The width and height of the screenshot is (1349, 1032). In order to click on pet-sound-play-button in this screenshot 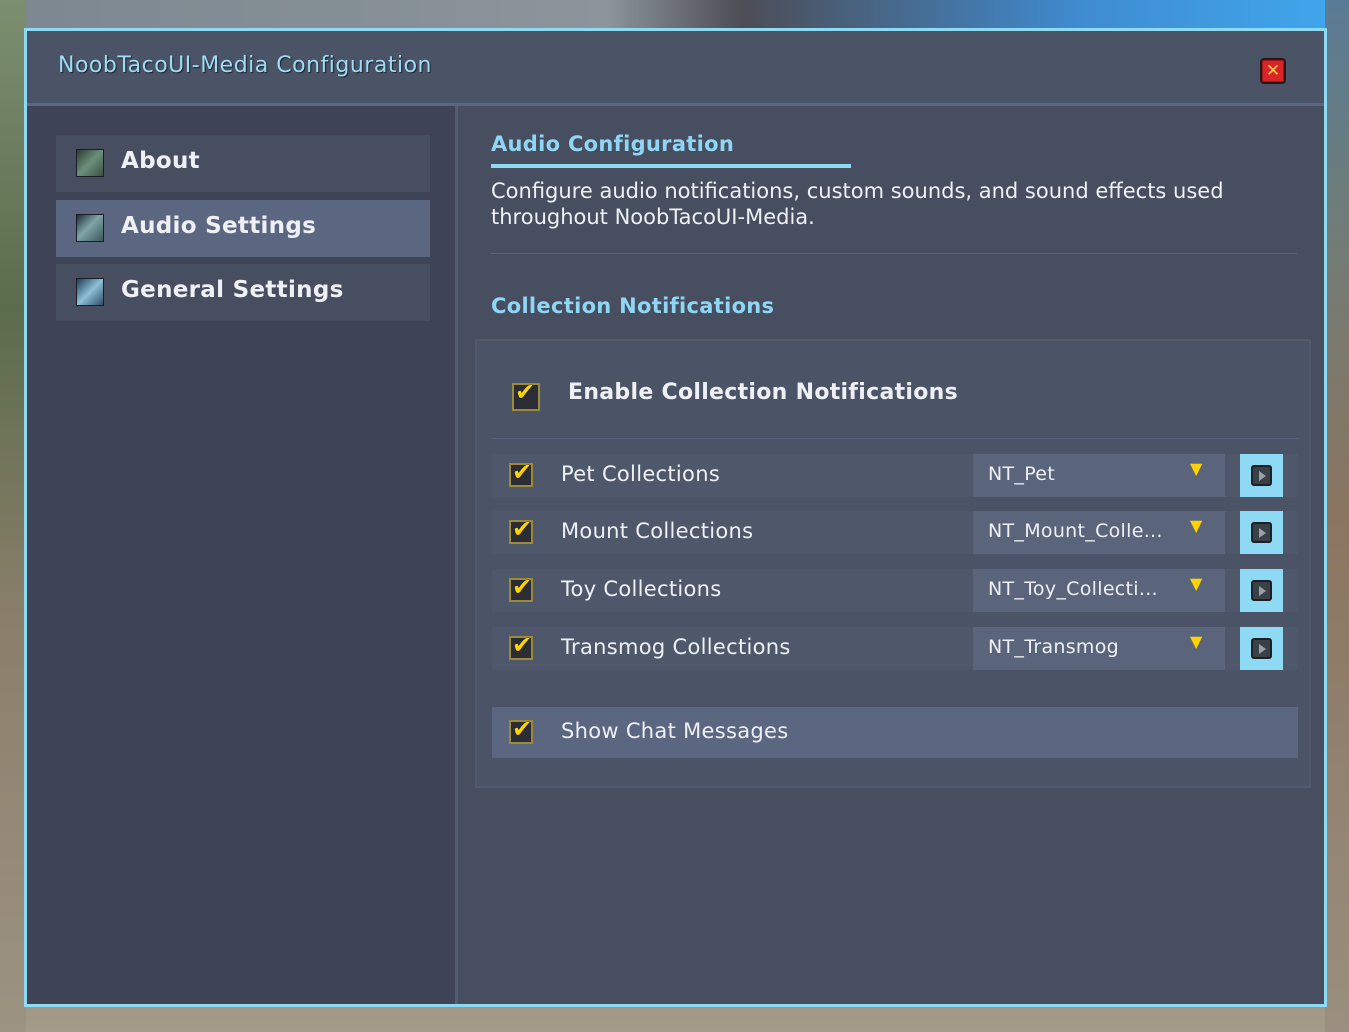, I will do `click(1261, 475)`.